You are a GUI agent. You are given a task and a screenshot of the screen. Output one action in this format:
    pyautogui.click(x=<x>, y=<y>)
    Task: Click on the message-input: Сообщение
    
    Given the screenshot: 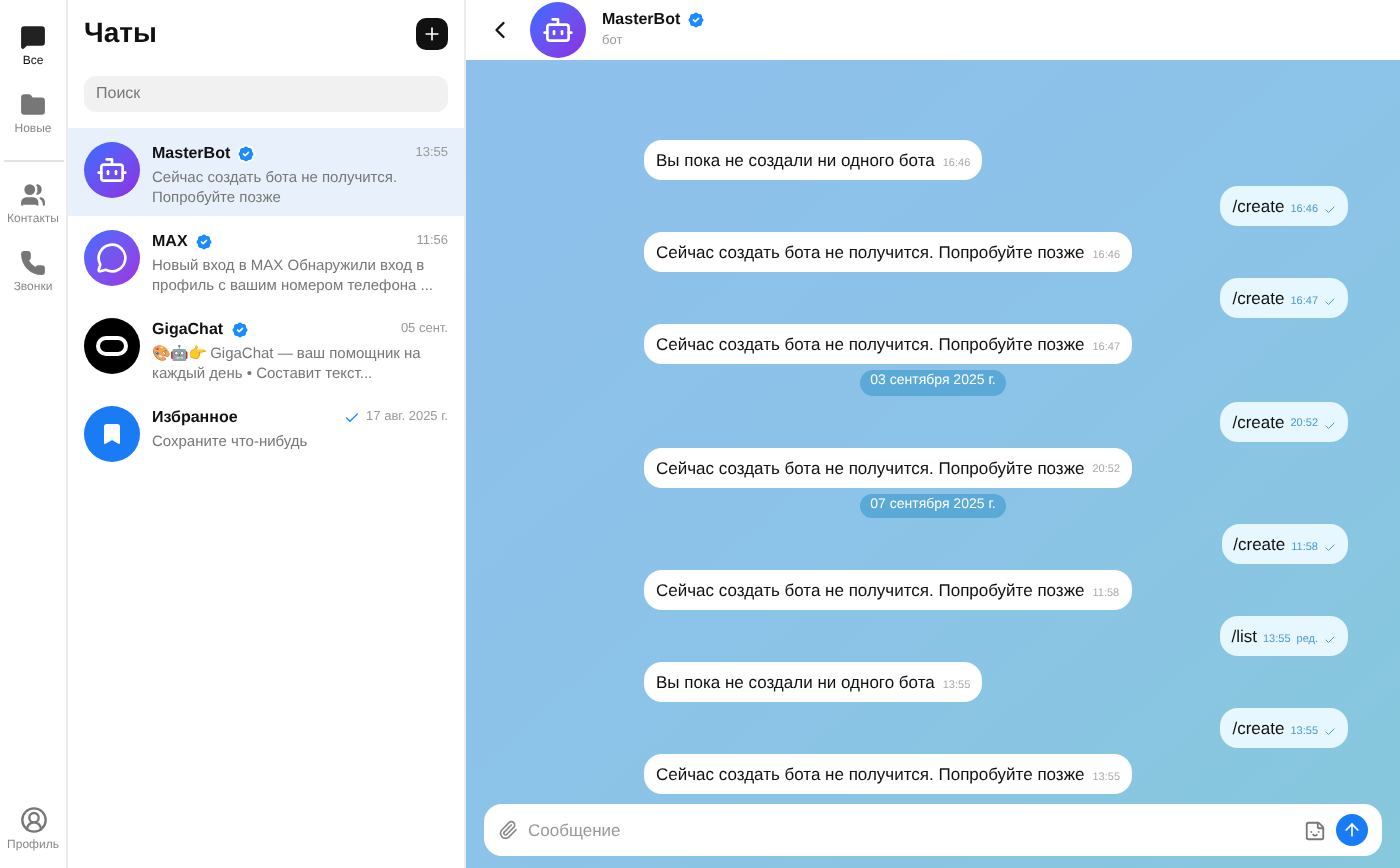 What is the action you would take?
    pyautogui.click(x=911, y=830)
    